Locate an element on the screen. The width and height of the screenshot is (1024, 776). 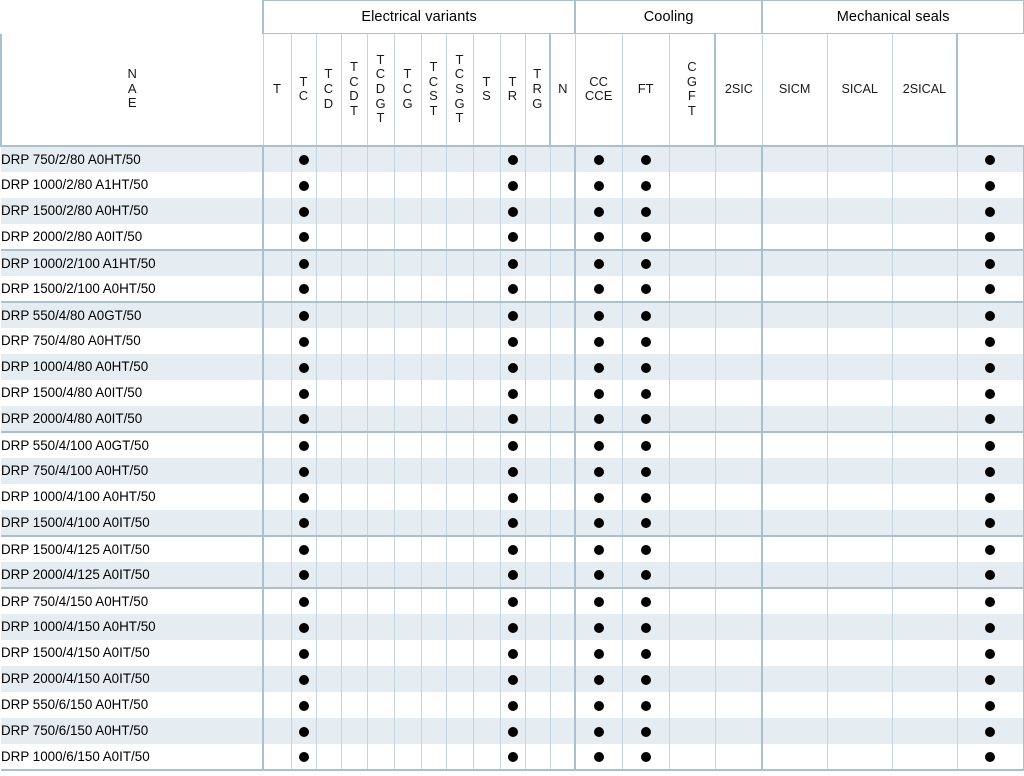
row-label: DRP 2000/4/125 A0IT/50 is located at coordinates (132, 574).